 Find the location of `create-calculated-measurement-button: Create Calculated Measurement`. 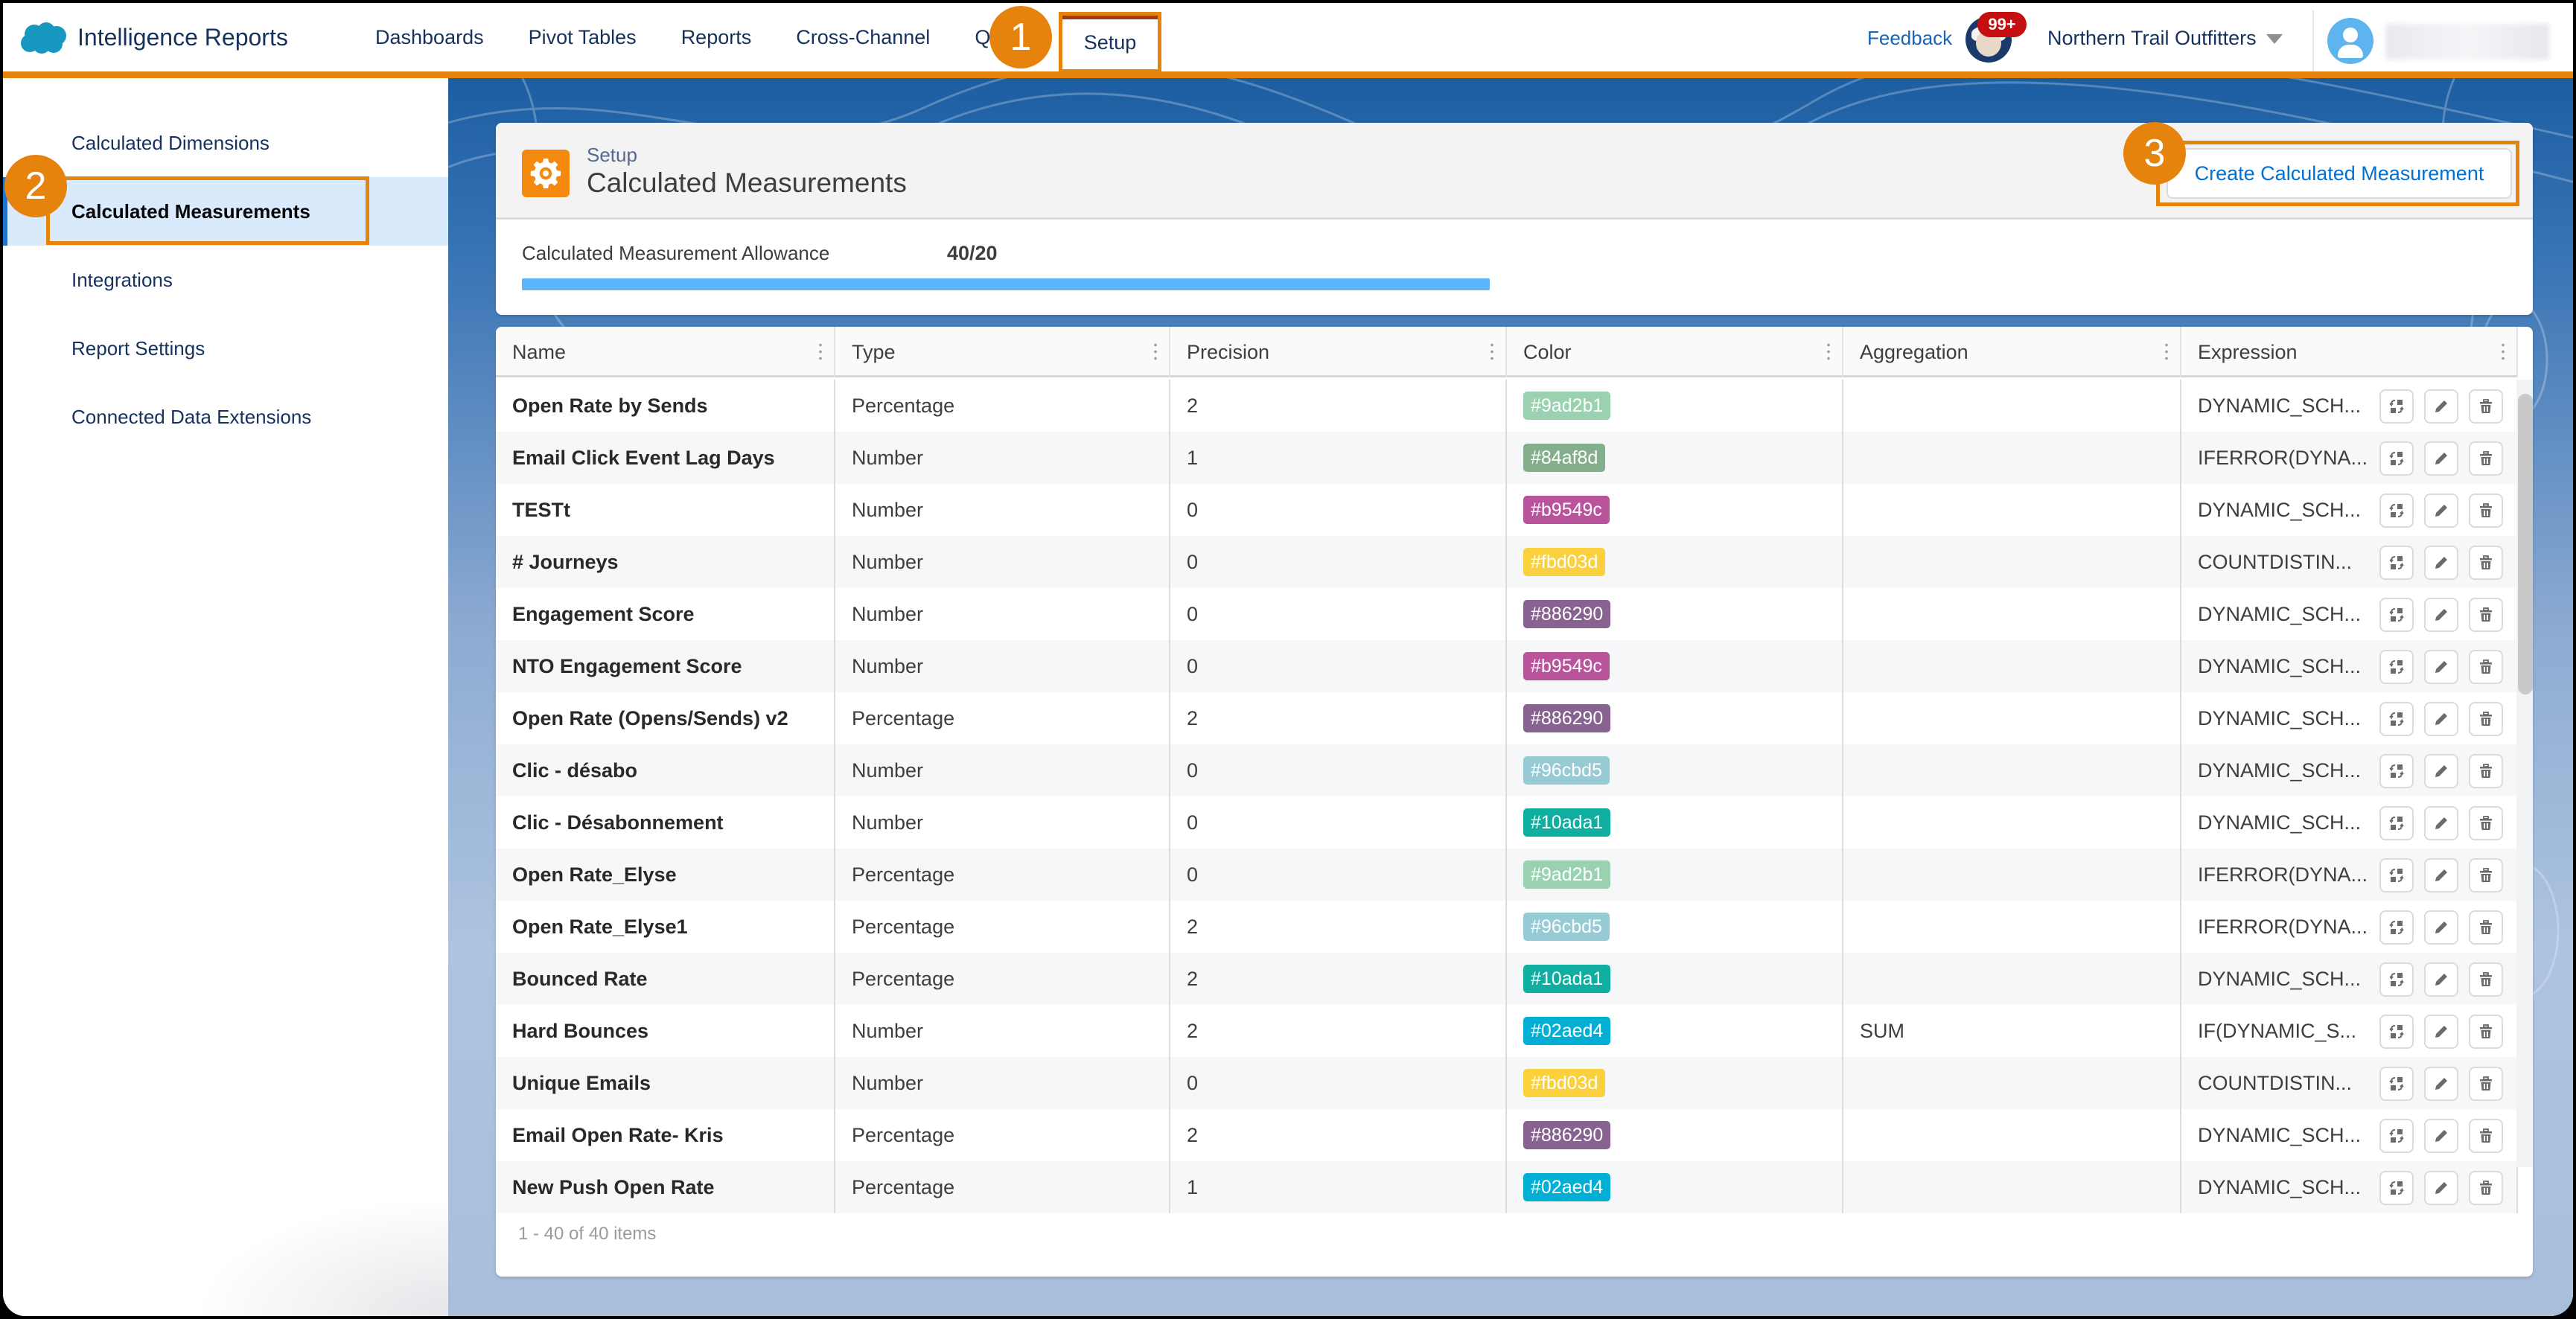

create-calculated-measurement-button: Create Calculated Measurement is located at coordinates (2339, 173).